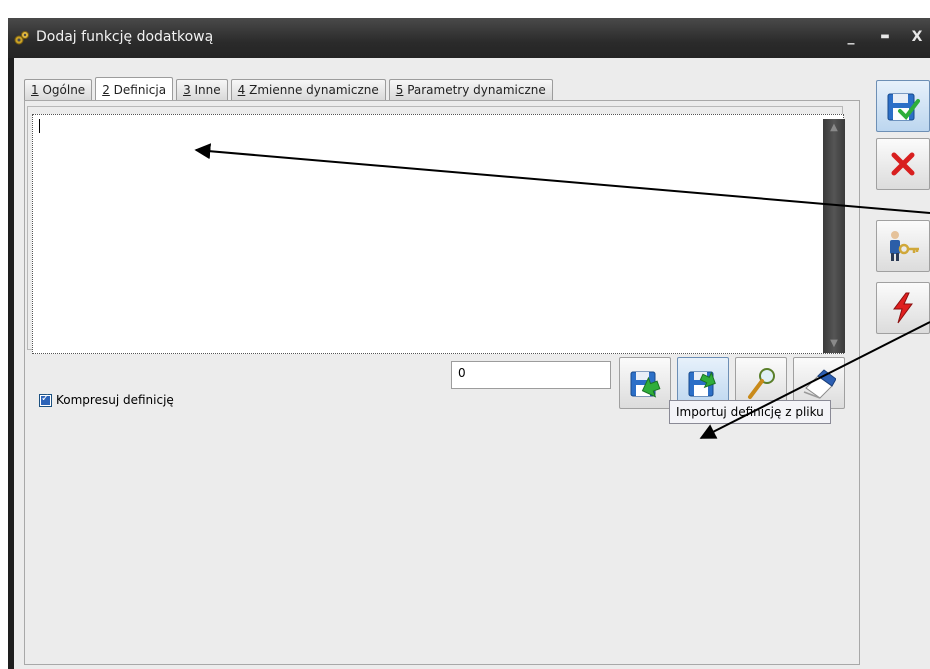 This screenshot has height=669, width=930. I want to click on tab-label: Parametry dynamiczne, so click(474, 90).